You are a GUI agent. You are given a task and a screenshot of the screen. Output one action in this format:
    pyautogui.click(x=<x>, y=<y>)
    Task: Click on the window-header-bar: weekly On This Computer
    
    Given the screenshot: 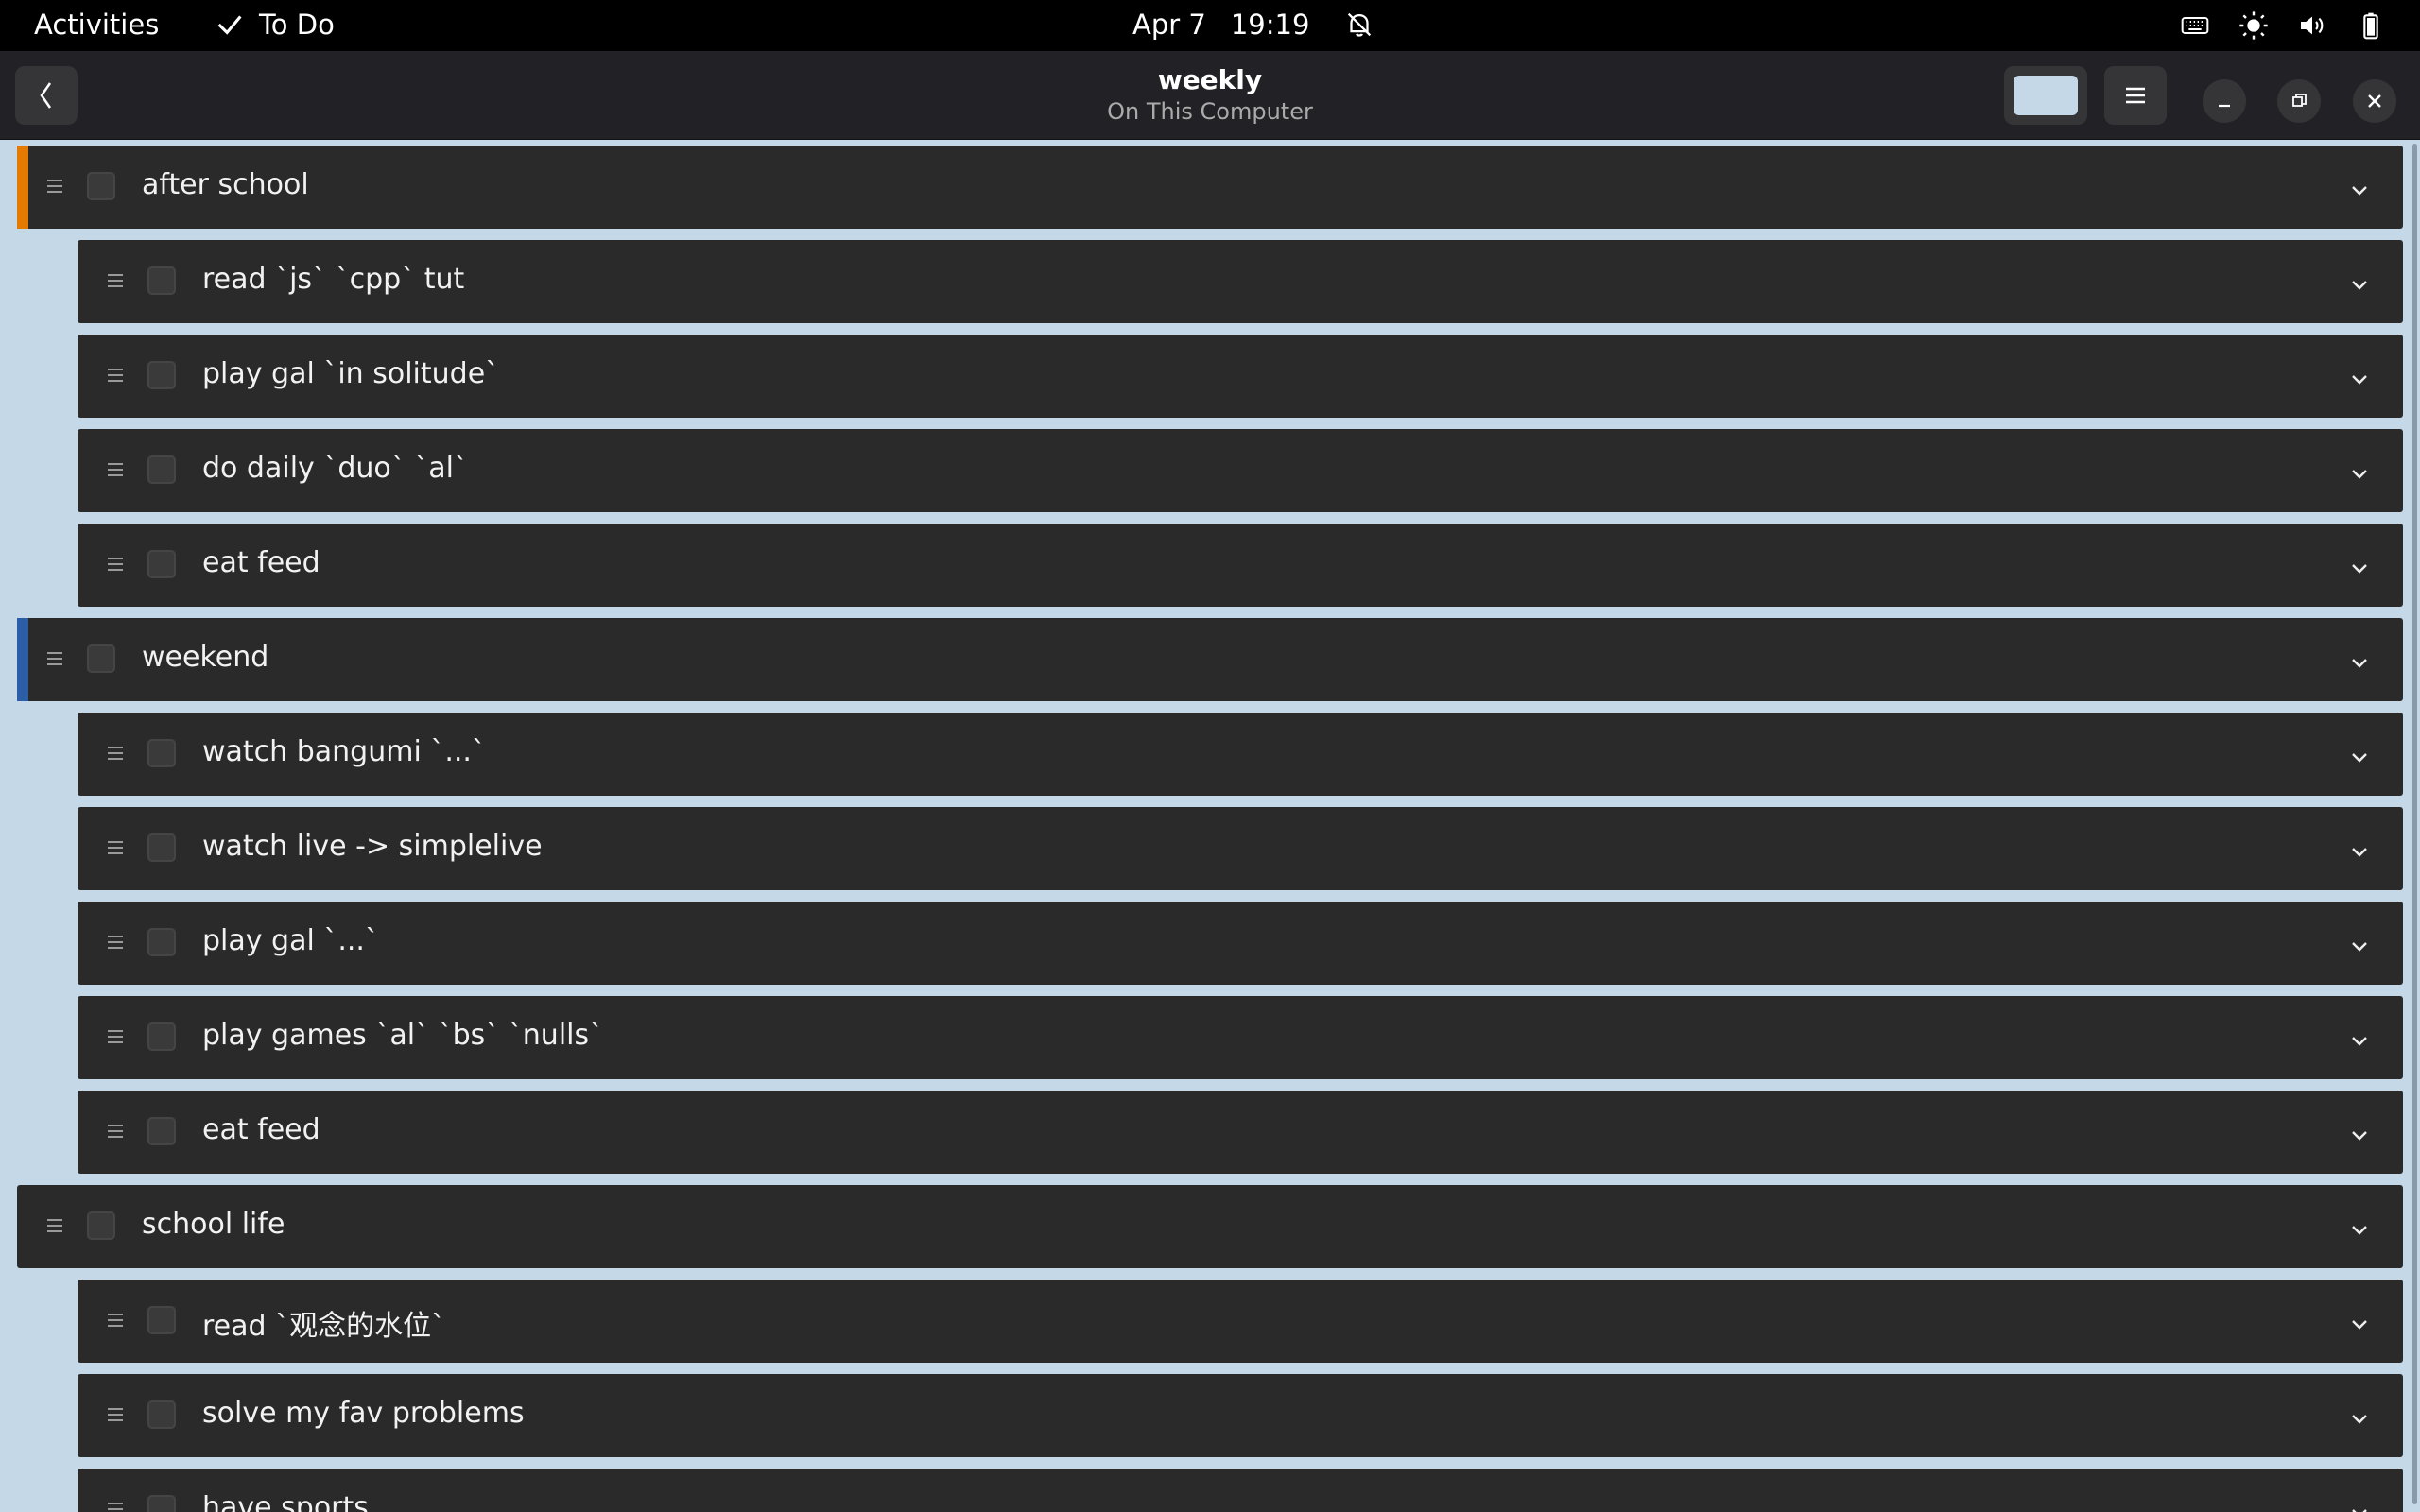 What is the action you would take?
    pyautogui.click(x=1210, y=95)
    